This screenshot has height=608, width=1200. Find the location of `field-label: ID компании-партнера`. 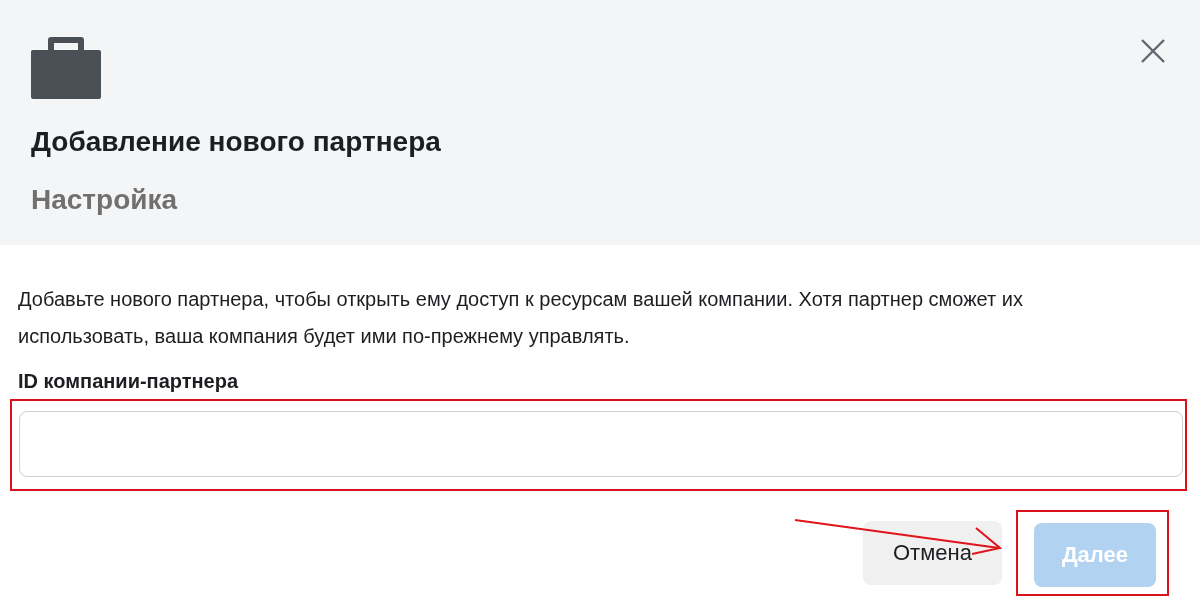

field-label: ID компании-партнера is located at coordinates (129, 381).